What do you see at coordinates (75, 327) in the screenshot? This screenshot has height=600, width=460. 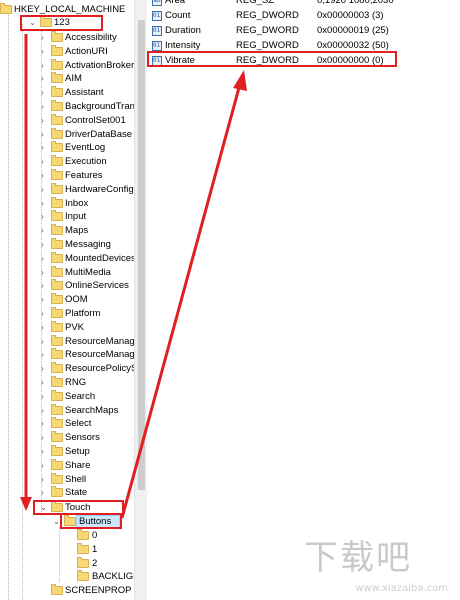 I see `tree-node-label: PVK` at bounding box center [75, 327].